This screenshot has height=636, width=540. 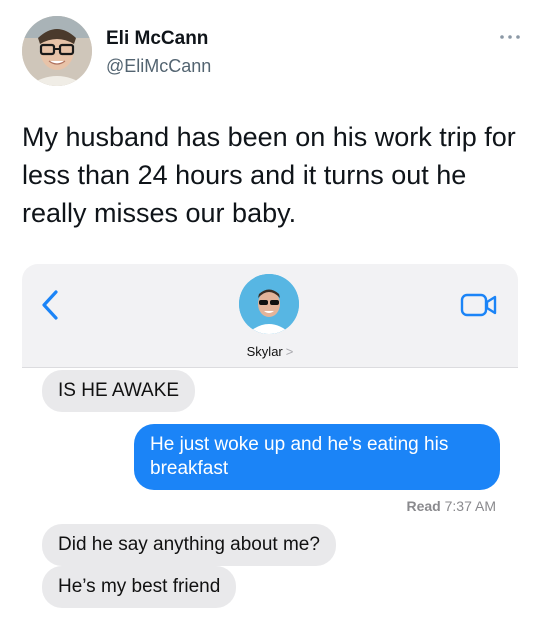 What do you see at coordinates (50, 305) in the screenshot?
I see `chevron-left-icon` at bounding box center [50, 305].